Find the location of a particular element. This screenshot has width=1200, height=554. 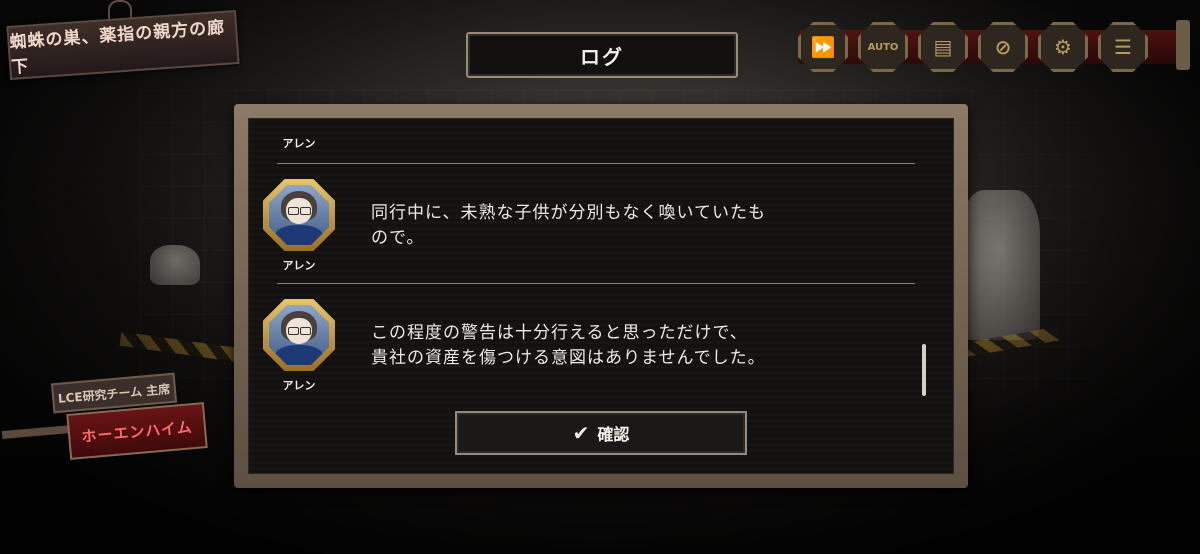

scrollbar is located at coordinates (924, 370).